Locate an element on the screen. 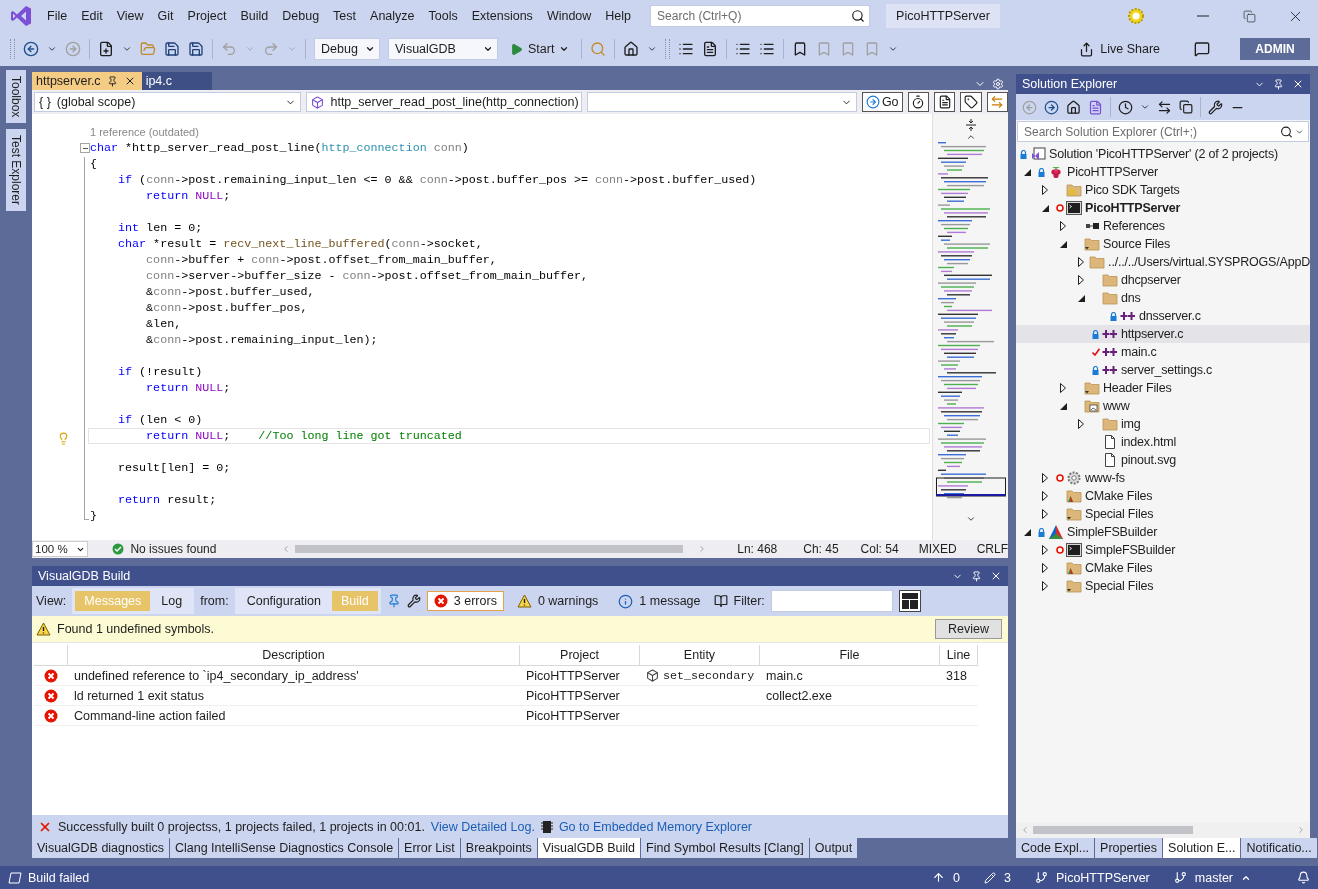 The height and width of the screenshot is (889, 1318). column-header: Project is located at coordinates (580, 655).